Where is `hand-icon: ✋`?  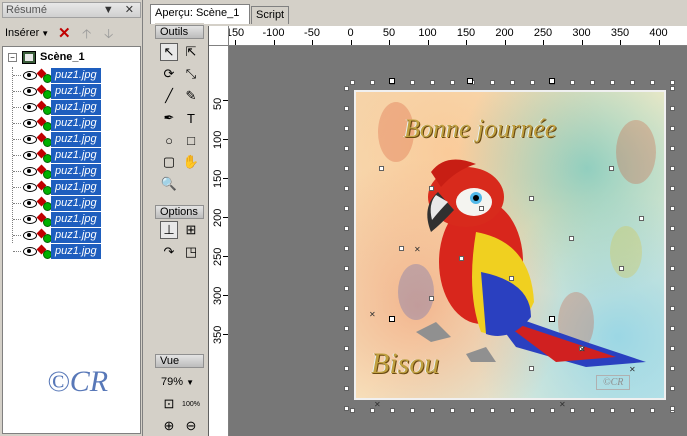 hand-icon: ✋ is located at coordinates (191, 162).